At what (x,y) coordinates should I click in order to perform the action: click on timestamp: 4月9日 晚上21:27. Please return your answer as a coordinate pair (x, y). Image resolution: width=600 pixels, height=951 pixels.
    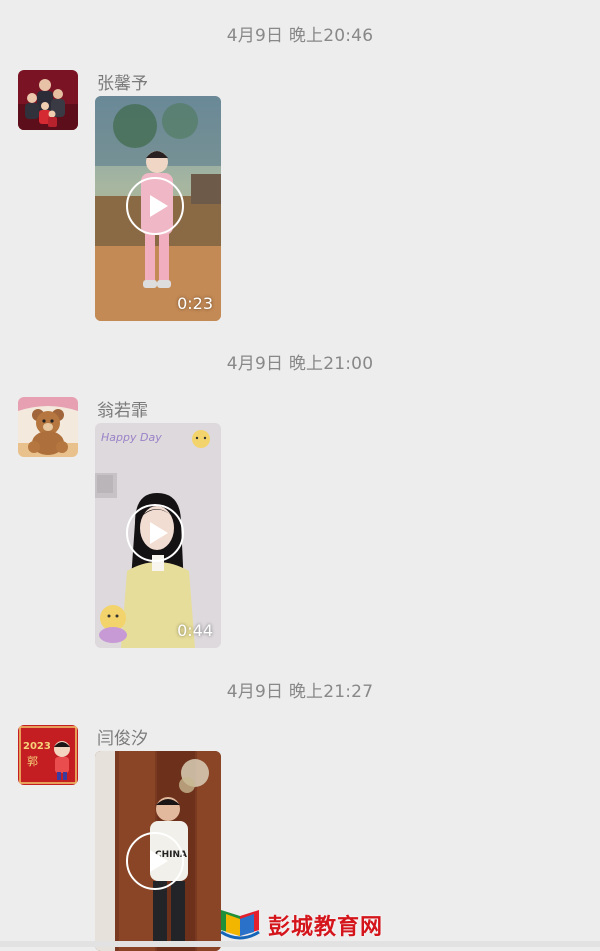
    Looking at the image, I should click on (300, 692).